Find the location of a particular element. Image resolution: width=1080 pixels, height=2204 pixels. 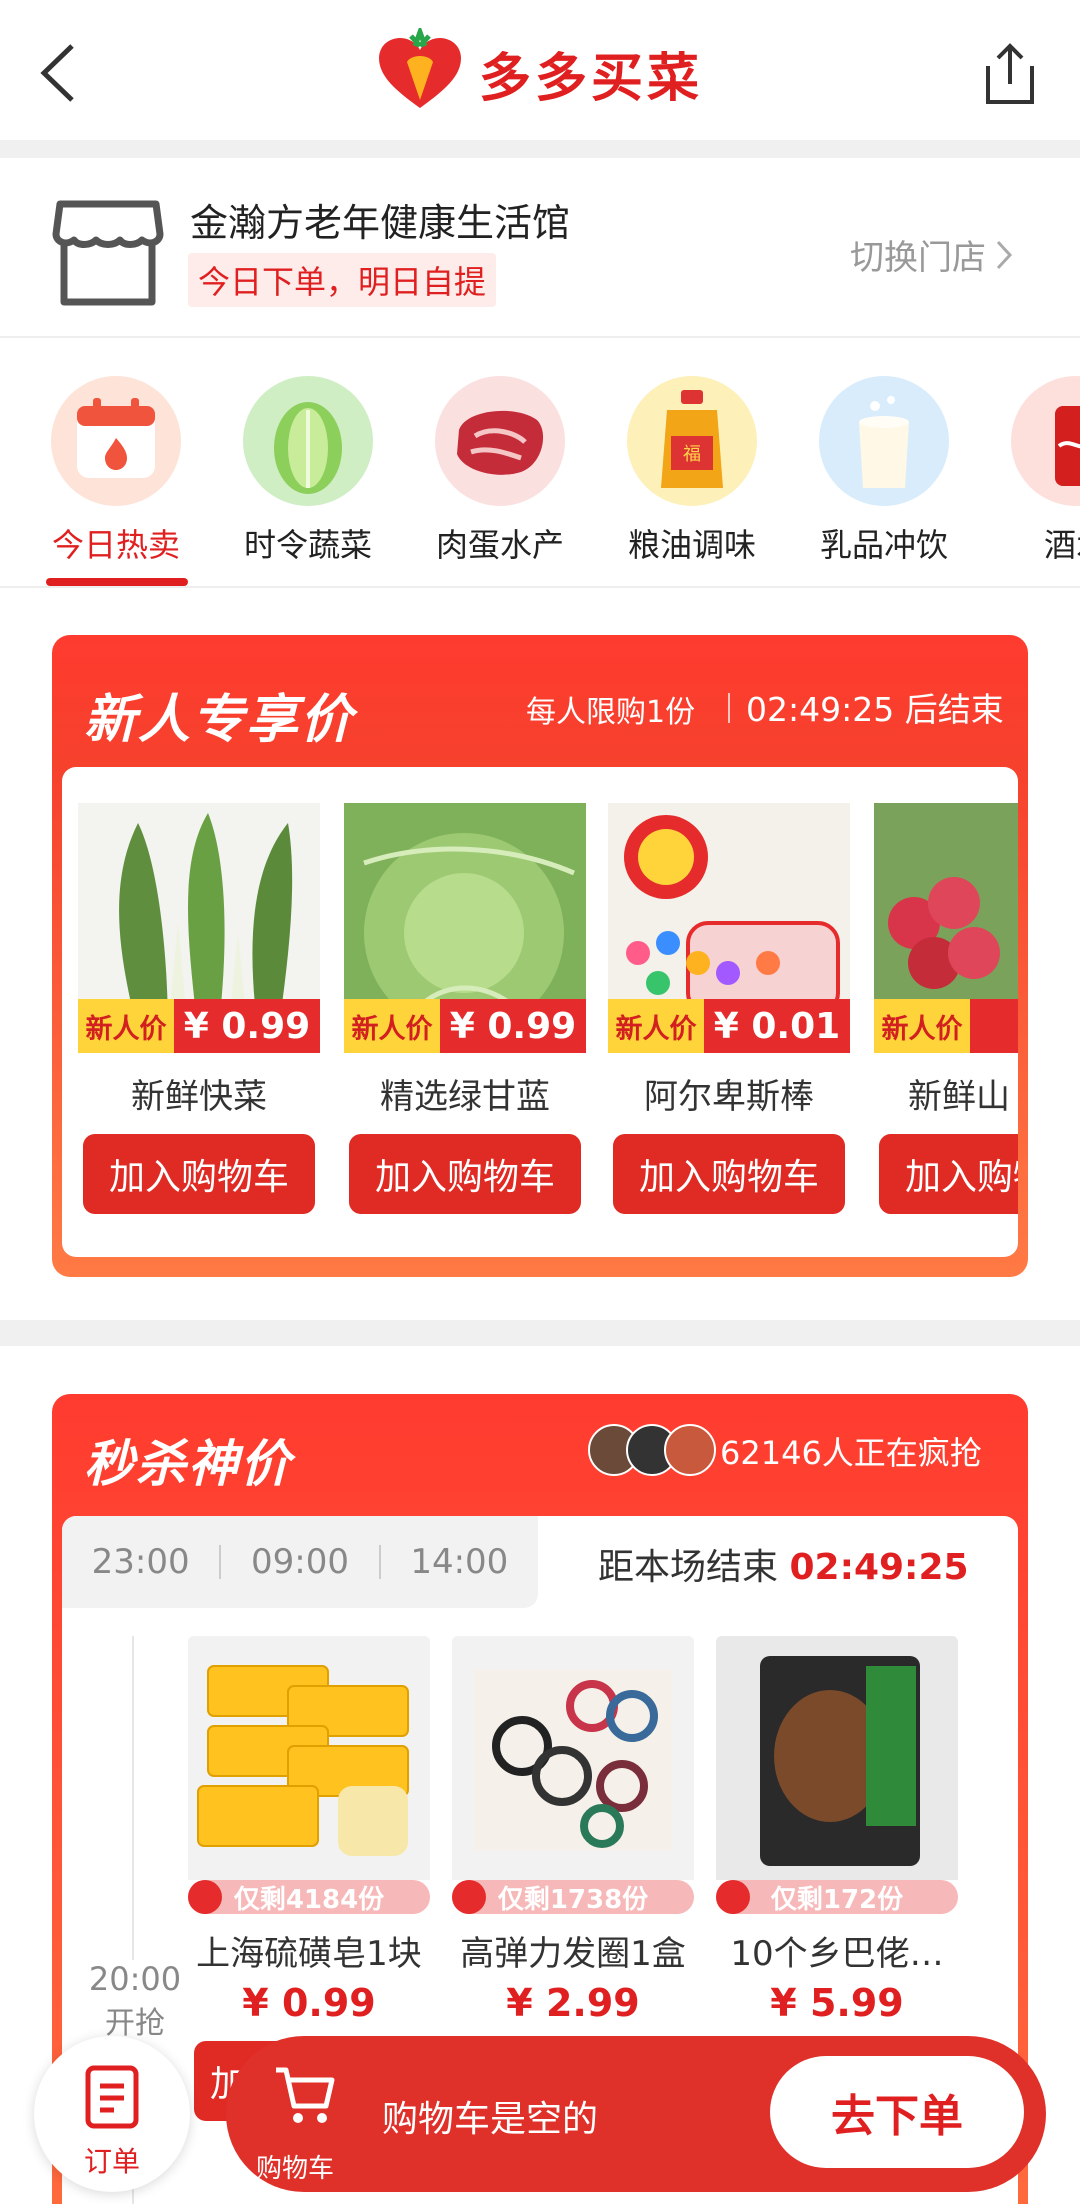

end-label: 距本场结束 is located at coordinates (688, 1567).